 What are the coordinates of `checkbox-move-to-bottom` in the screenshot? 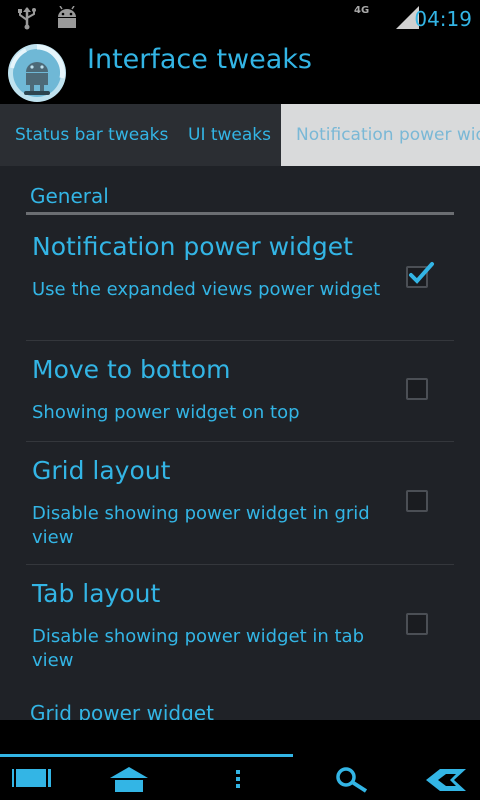 It's located at (417, 389).